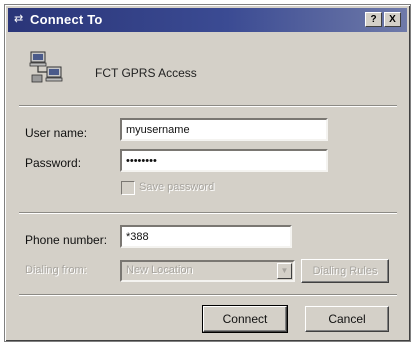 This screenshot has height=348, width=417. I want to click on dialing-from-label: Dialing from:, so click(56, 270).